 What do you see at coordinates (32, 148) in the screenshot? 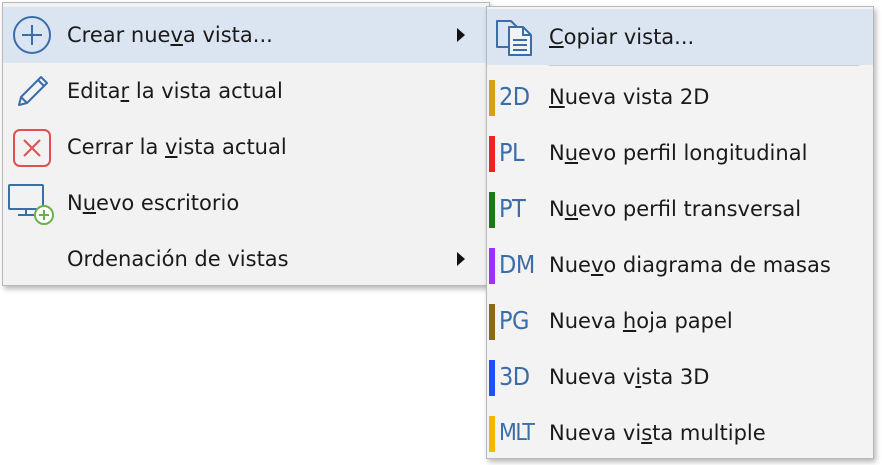
I see `close-box-icon` at bounding box center [32, 148].